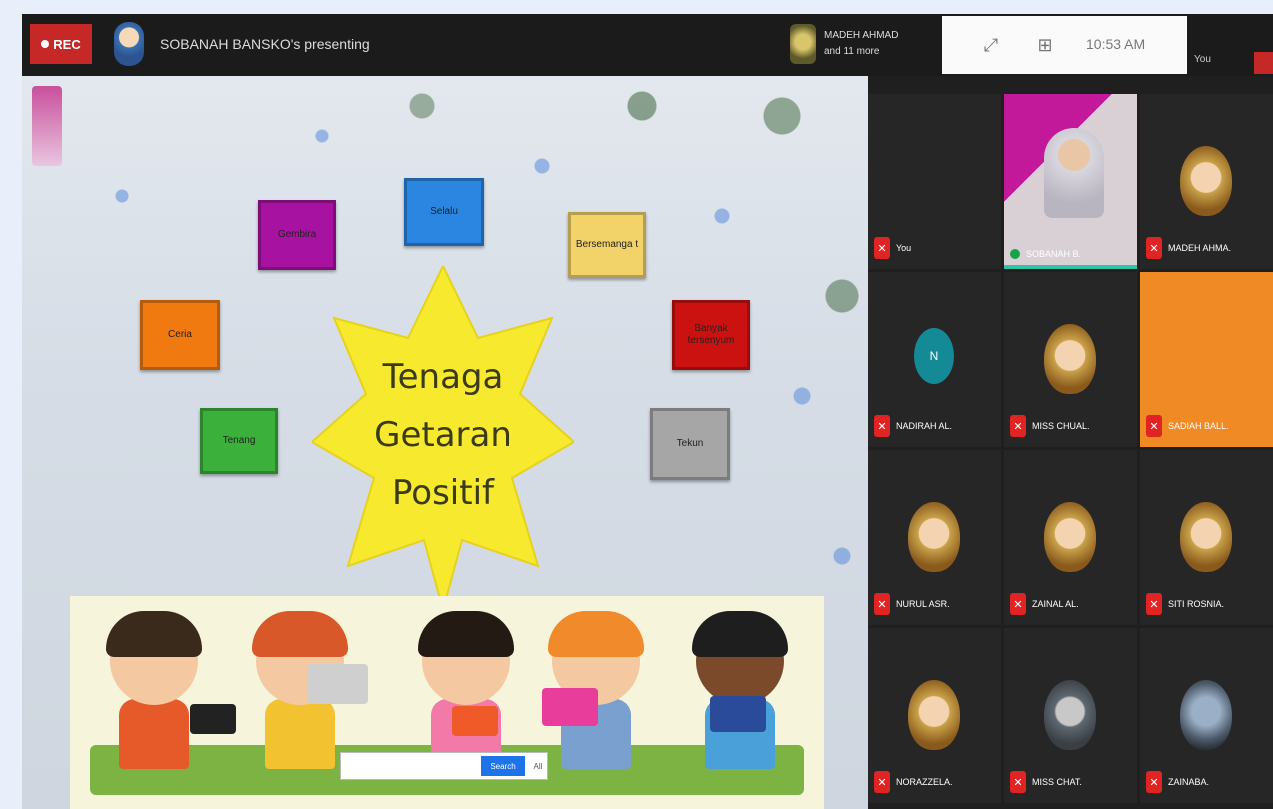 Image resolution: width=1273 pixels, height=809 pixels. Describe the element at coordinates (861, 44) in the screenshot. I see `meeting-info: MADEH AHMAD and 11 more` at that location.